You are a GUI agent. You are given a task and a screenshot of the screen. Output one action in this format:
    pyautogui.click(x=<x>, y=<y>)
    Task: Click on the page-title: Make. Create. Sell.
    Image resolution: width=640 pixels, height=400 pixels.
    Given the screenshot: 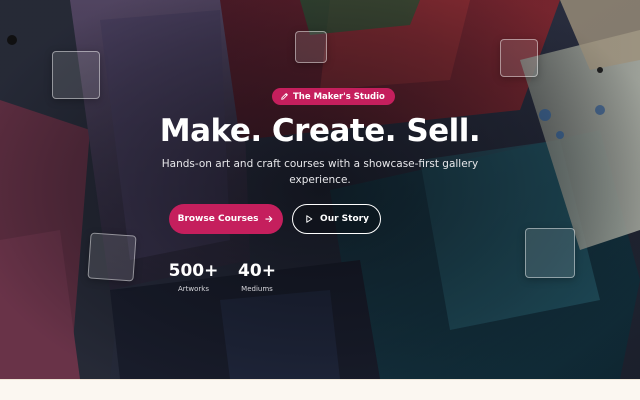 What is the action you would take?
    pyautogui.click(x=320, y=131)
    